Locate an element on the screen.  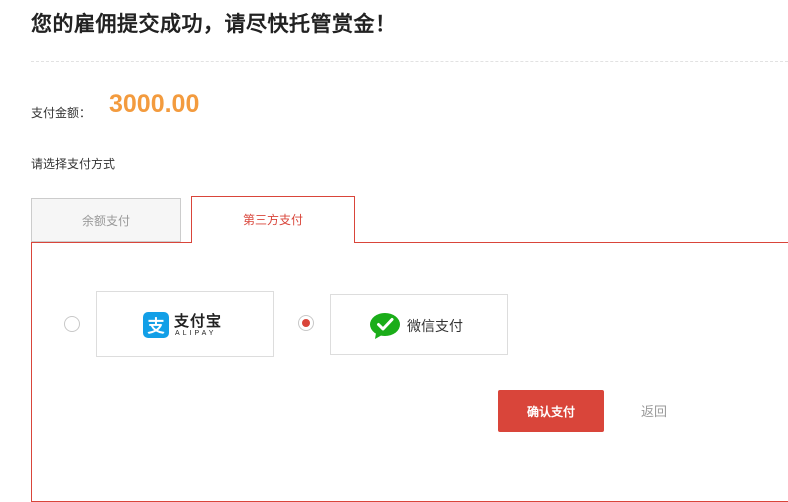
wechat-icon is located at coordinates (385, 326).